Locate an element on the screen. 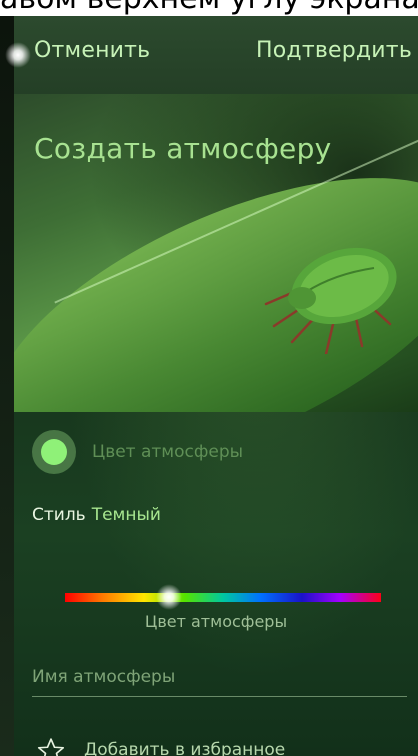 The width and height of the screenshot is (418, 756). color-spectrum-slider is located at coordinates (223, 597).